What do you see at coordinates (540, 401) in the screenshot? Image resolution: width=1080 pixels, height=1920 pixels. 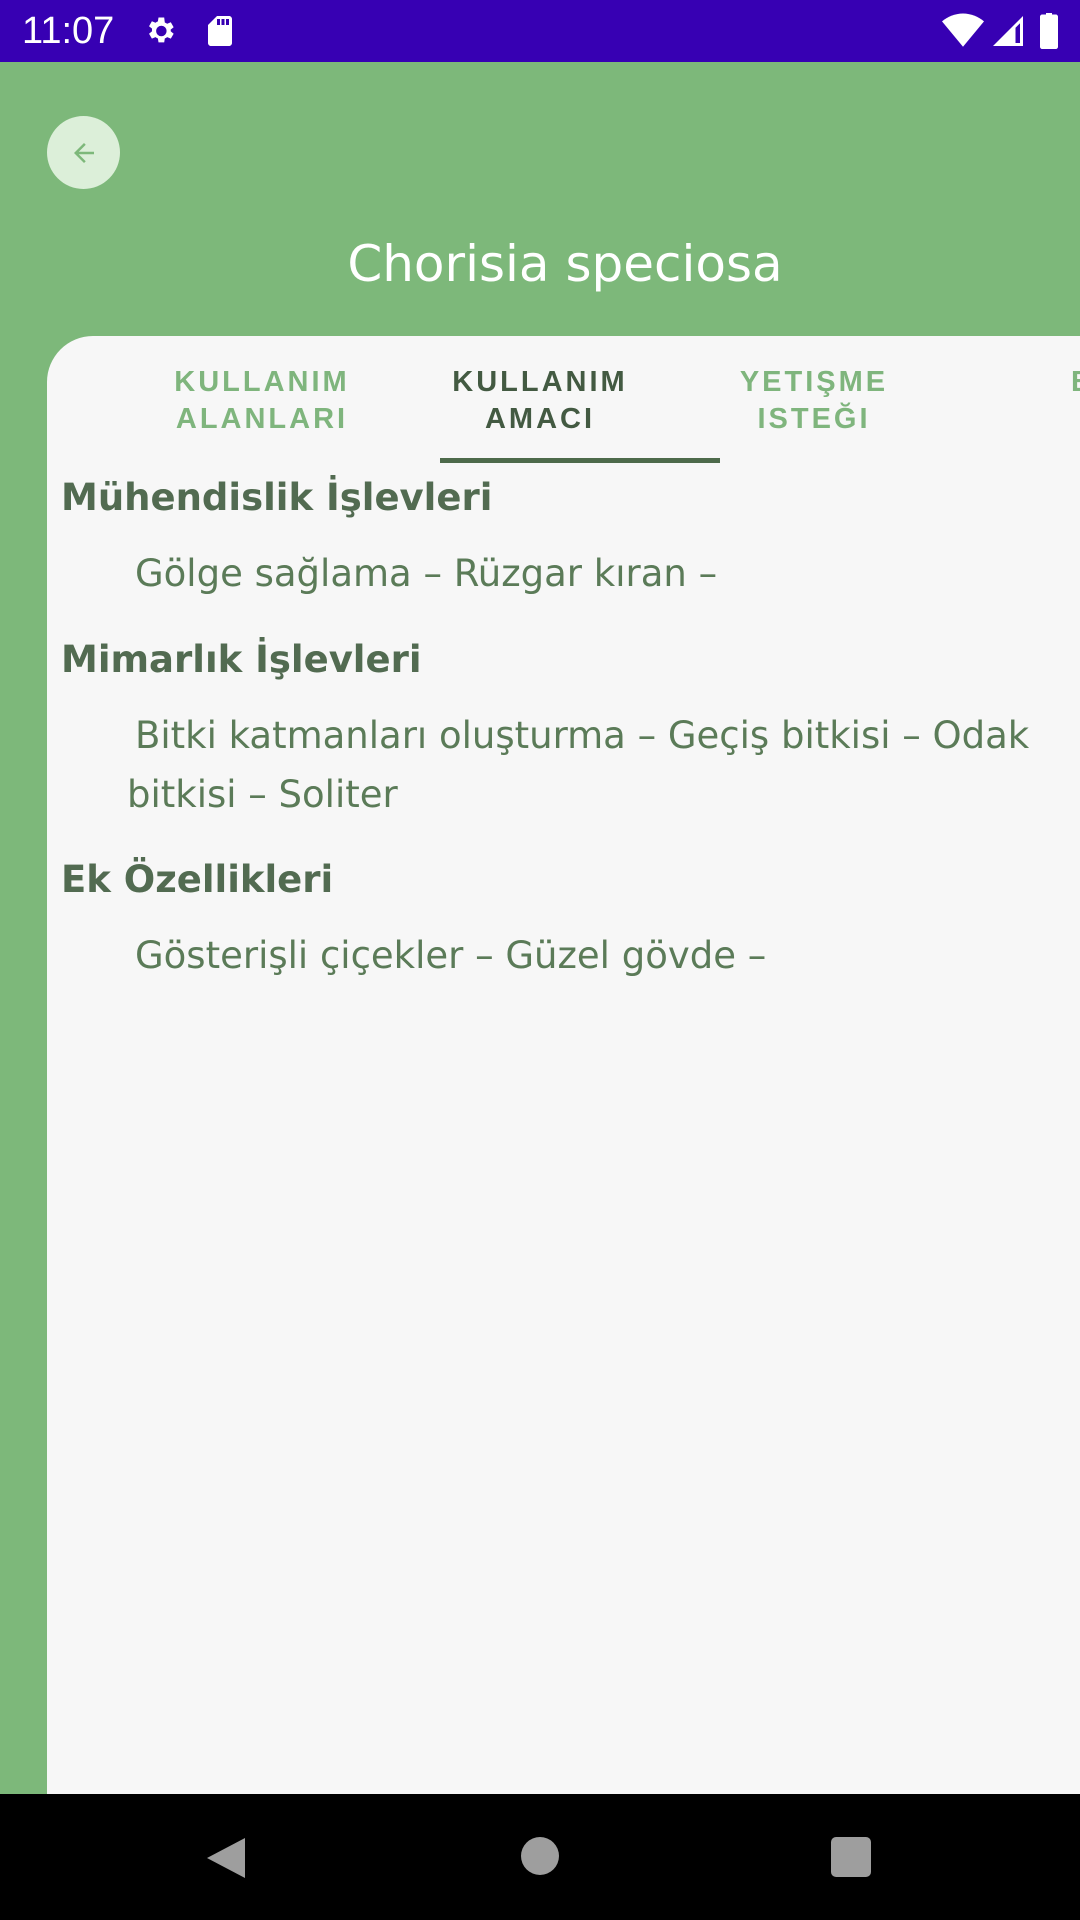 I see `tab-kullanim-amaci: KULLANIM AMACI` at bounding box center [540, 401].